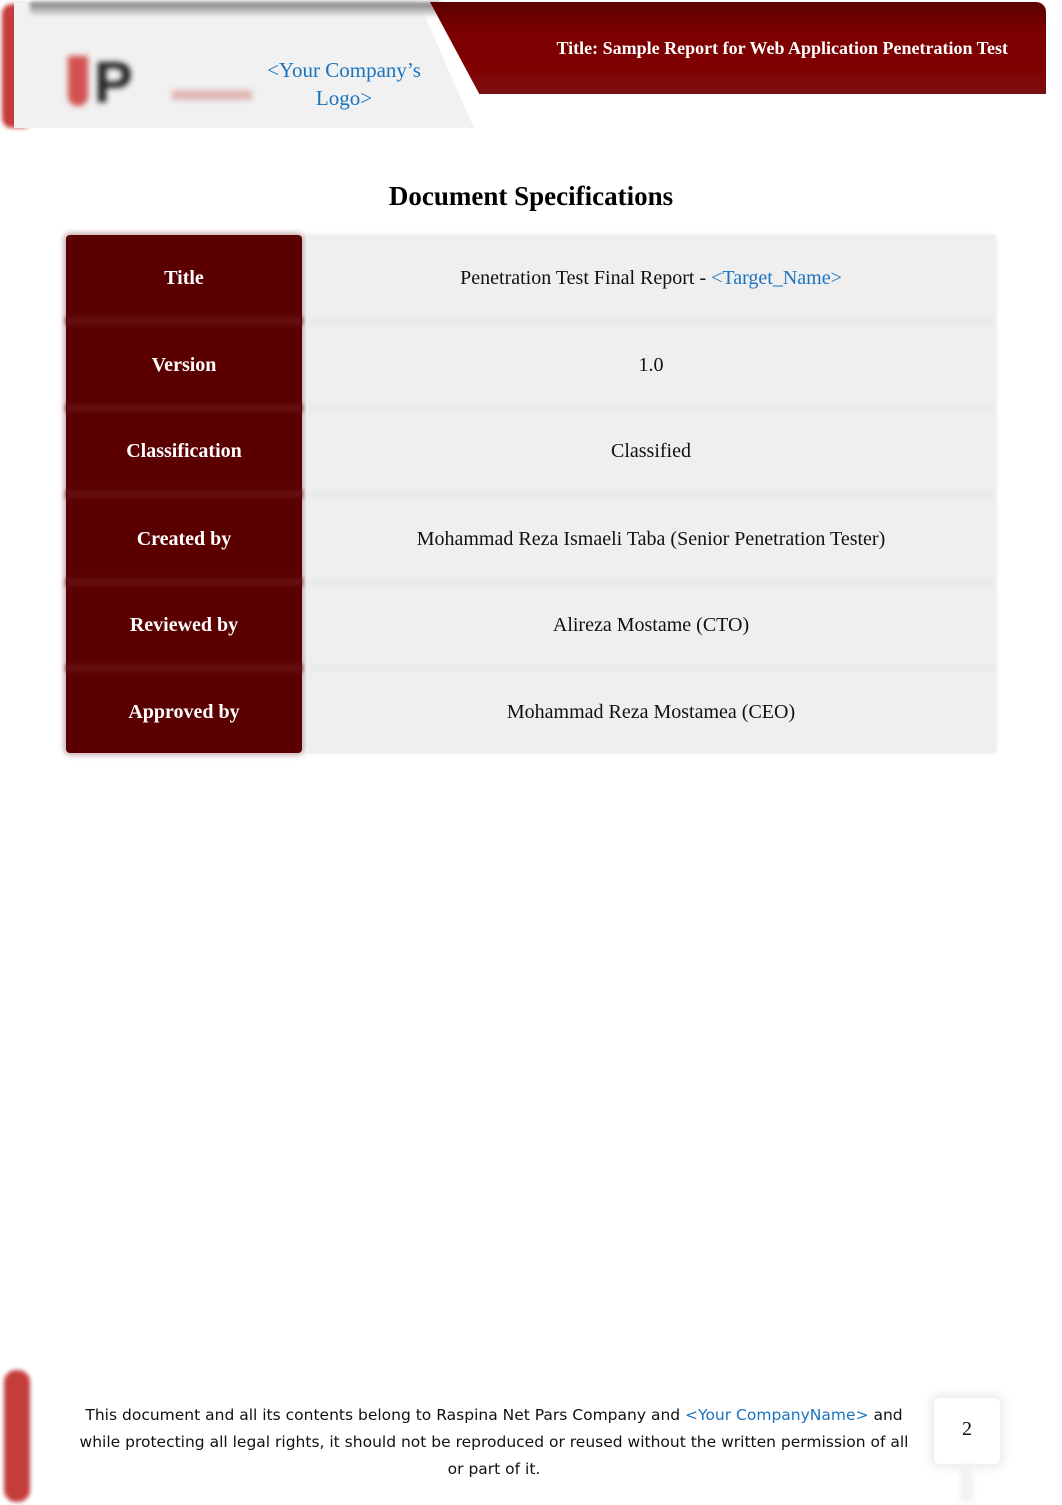 This screenshot has width=1062, height=1505. Describe the element at coordinates (235, 9) in the screenshot. I see `header-shadow` at that location.